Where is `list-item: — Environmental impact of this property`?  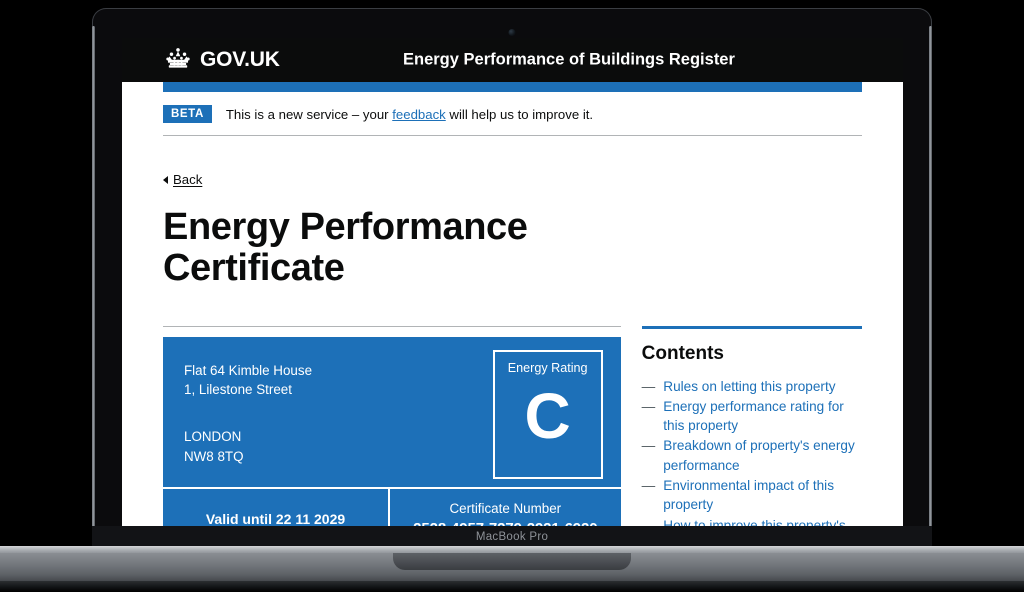
list-item: — Environmental impact of this property is located at coordinates (752, 495).